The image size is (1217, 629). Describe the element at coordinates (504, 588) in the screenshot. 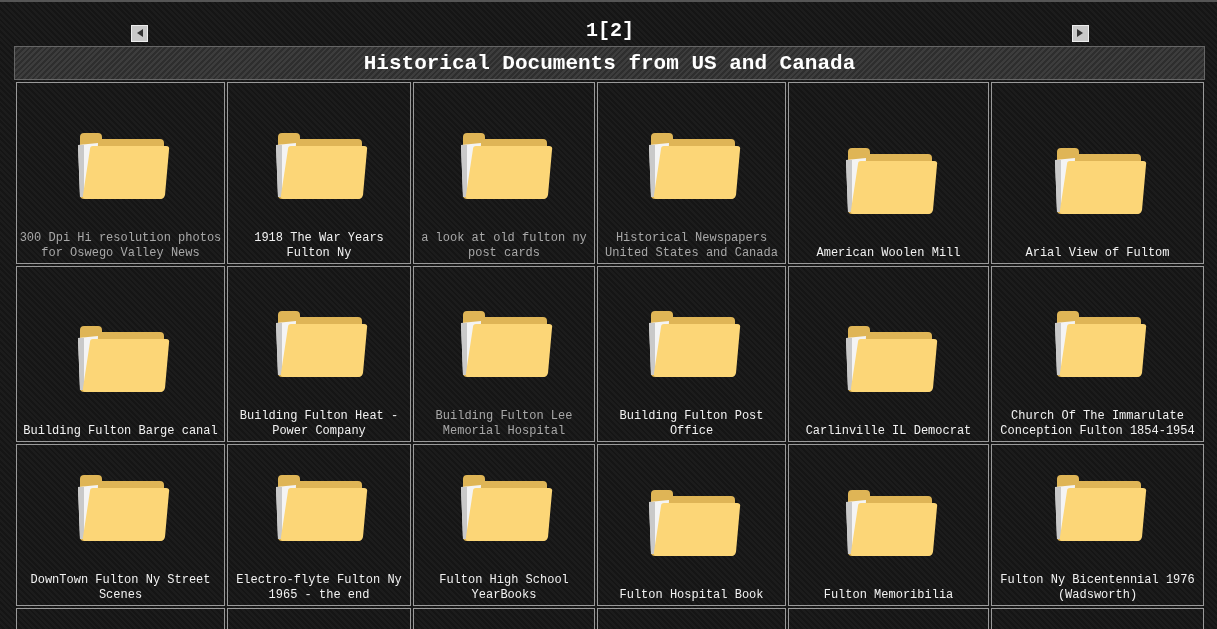

I see `folder-label: Fulton High School YearBooks` at that location.